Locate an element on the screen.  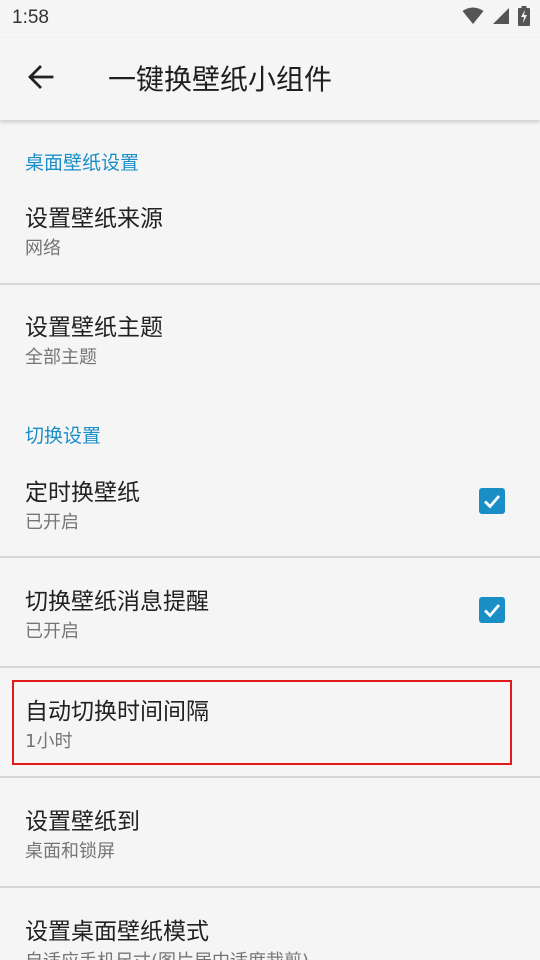
divider is located at coordinates (270, 284).